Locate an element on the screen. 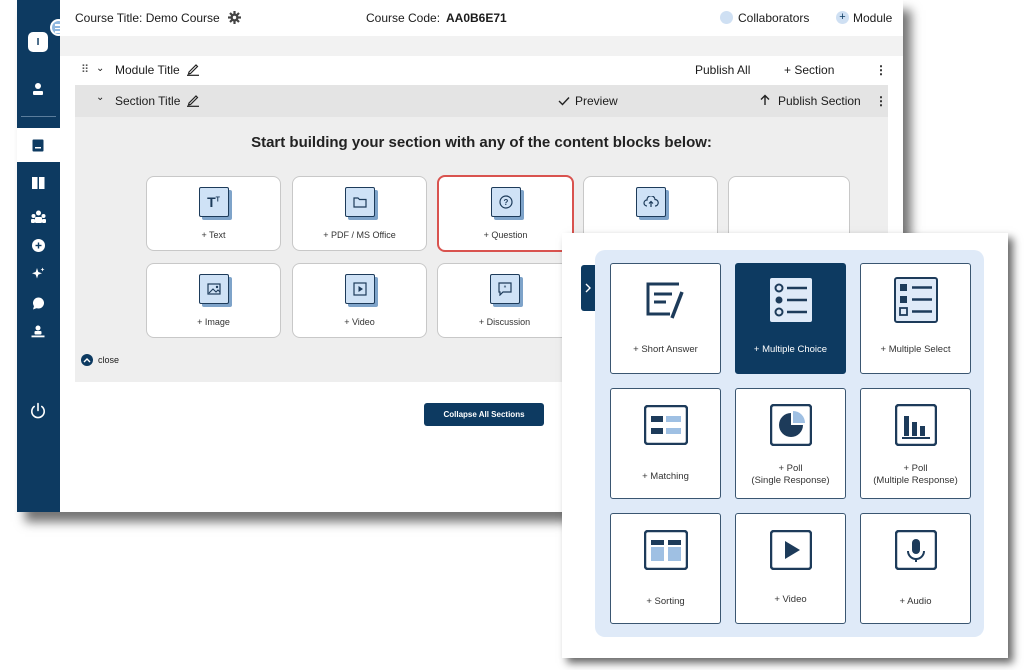 This screenshot has width=1024, height=670. multiple-select-card: + Multiple Select is located at coordinates (915, 318).